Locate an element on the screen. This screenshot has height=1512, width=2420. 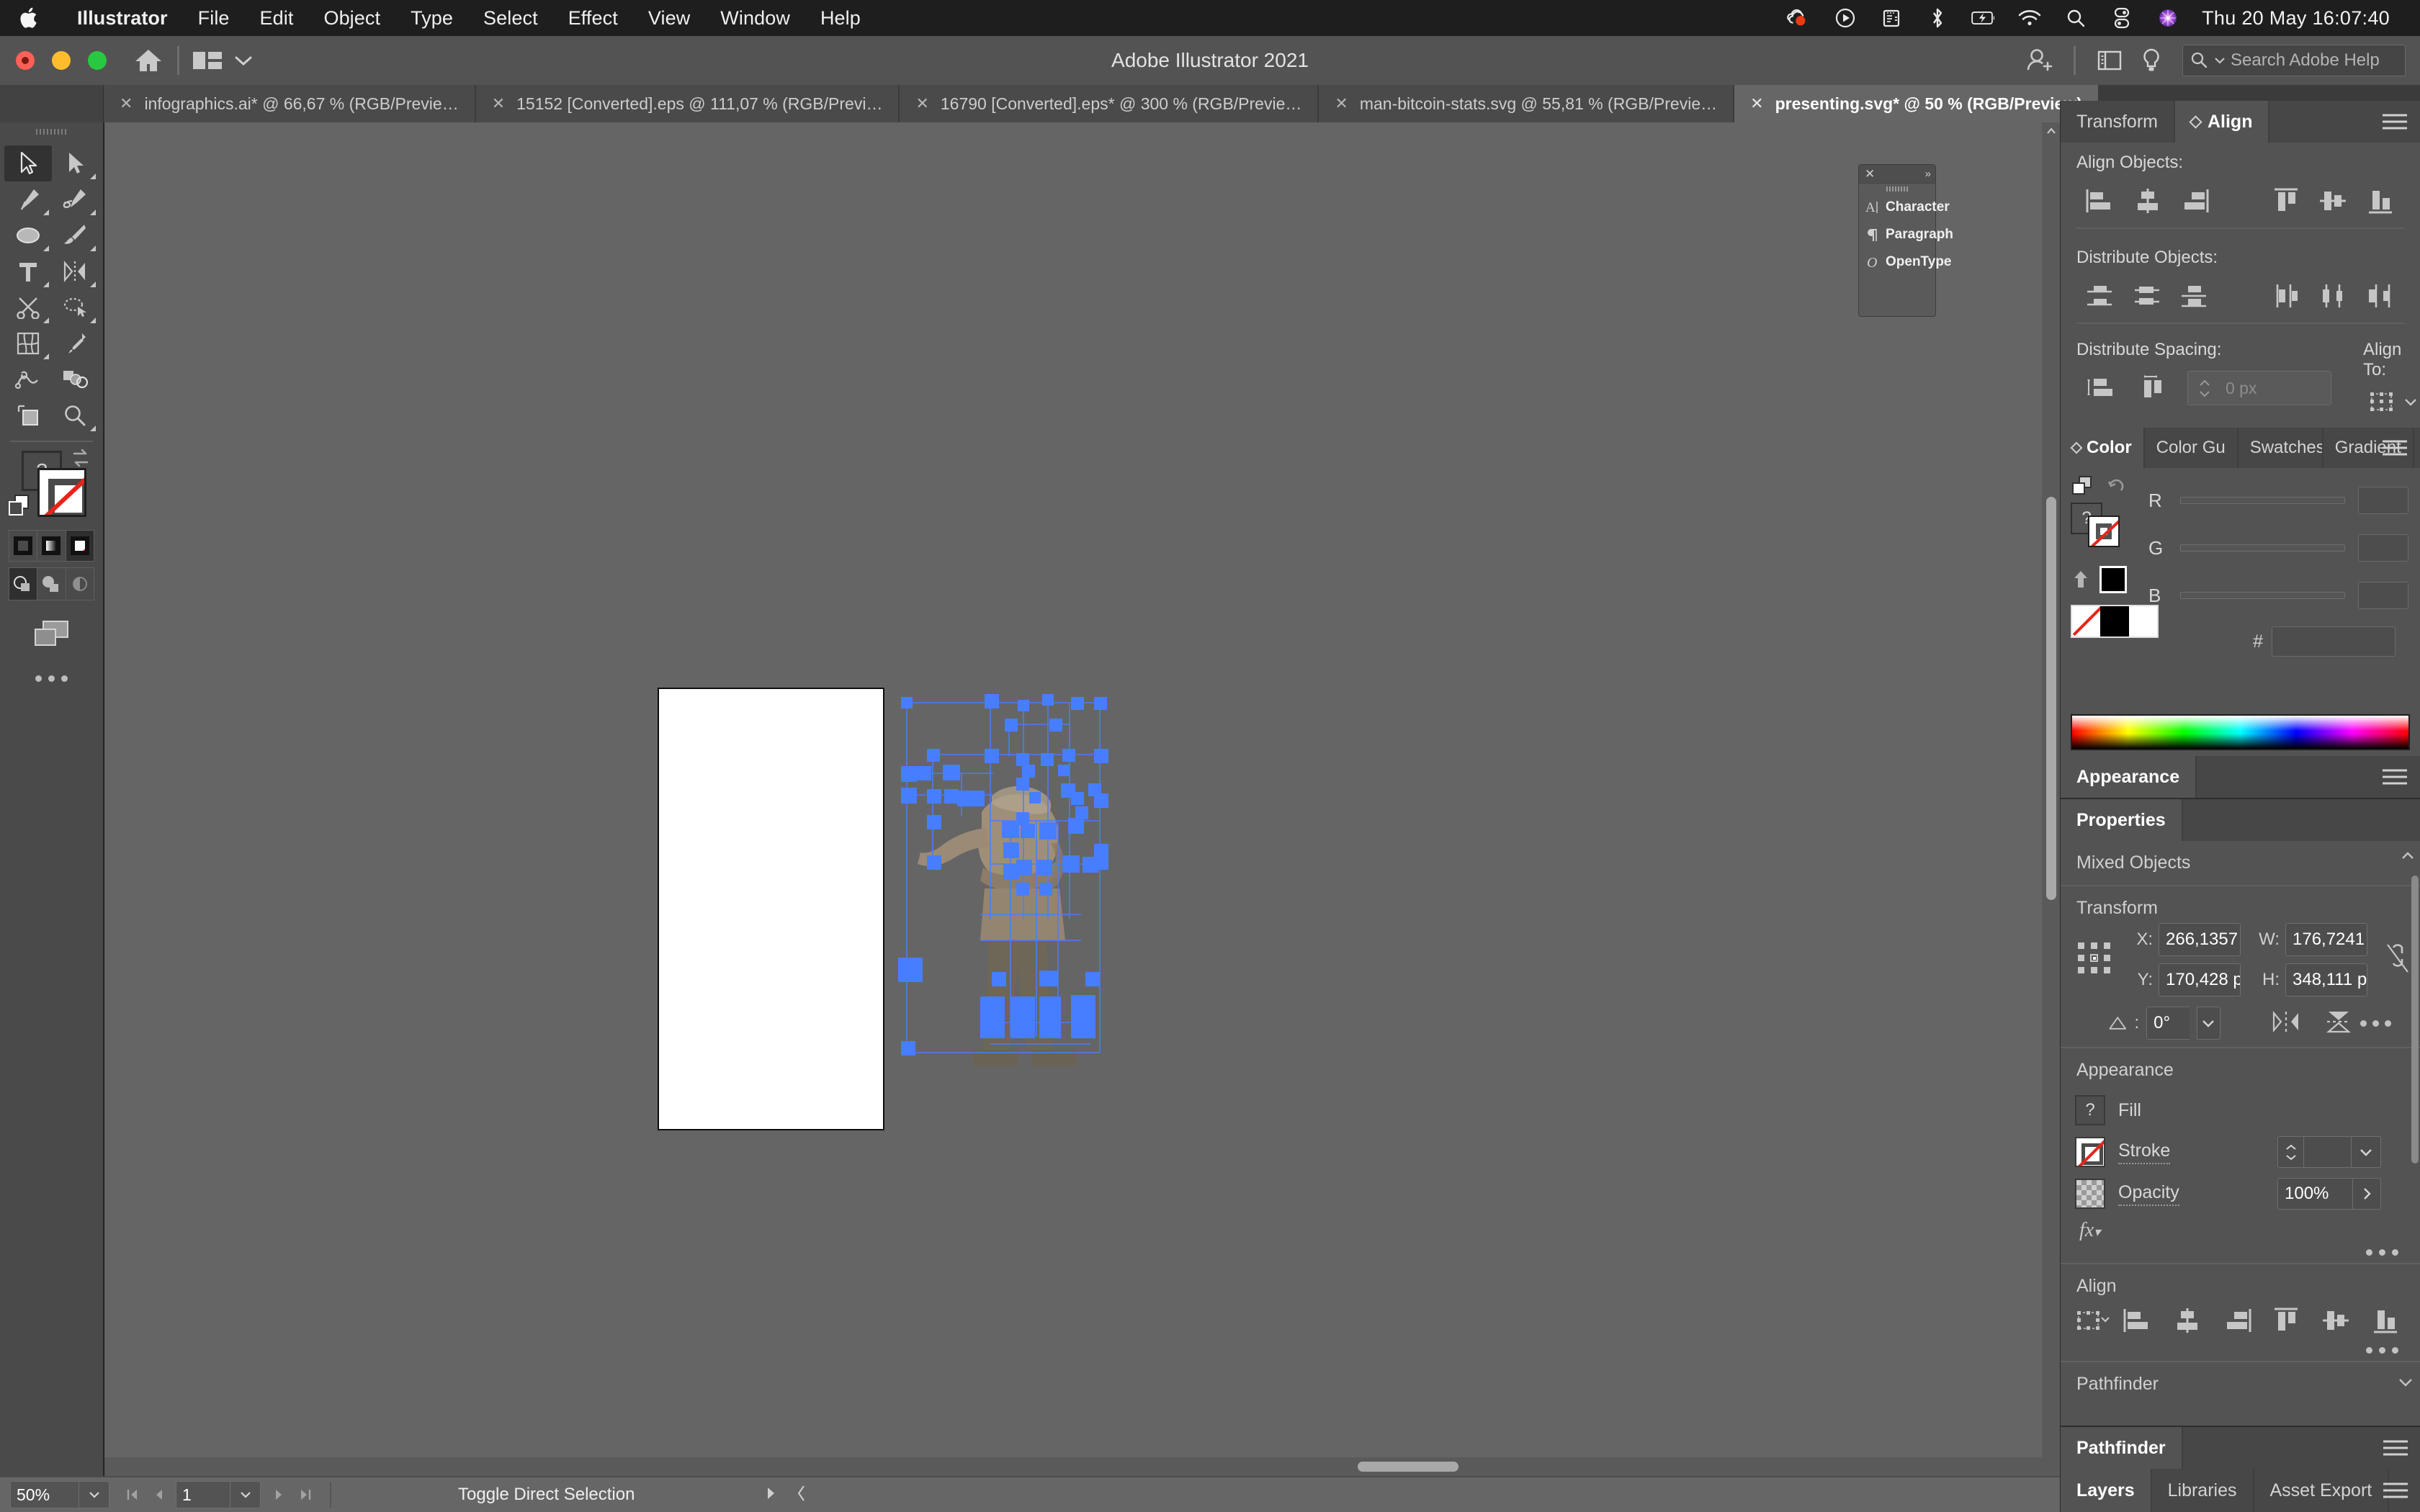
align-horizontal-center-icon is located at coordinates (2188, 1320).